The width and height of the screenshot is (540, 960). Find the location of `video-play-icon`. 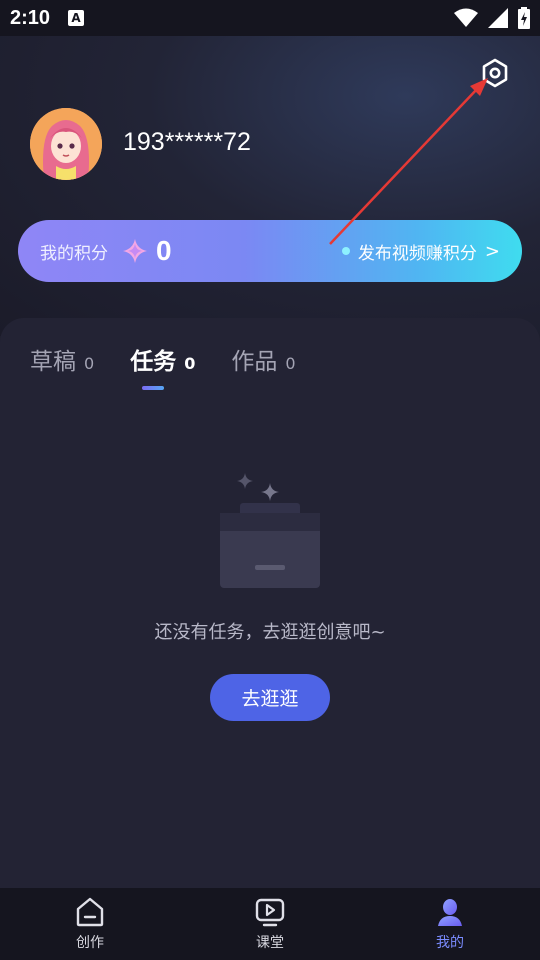

video-play-icon is located at coordinates (270, 912).